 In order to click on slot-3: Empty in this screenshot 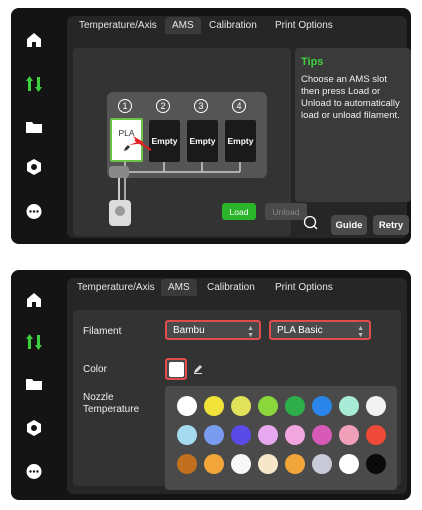, I will do `click(202, 141)`.